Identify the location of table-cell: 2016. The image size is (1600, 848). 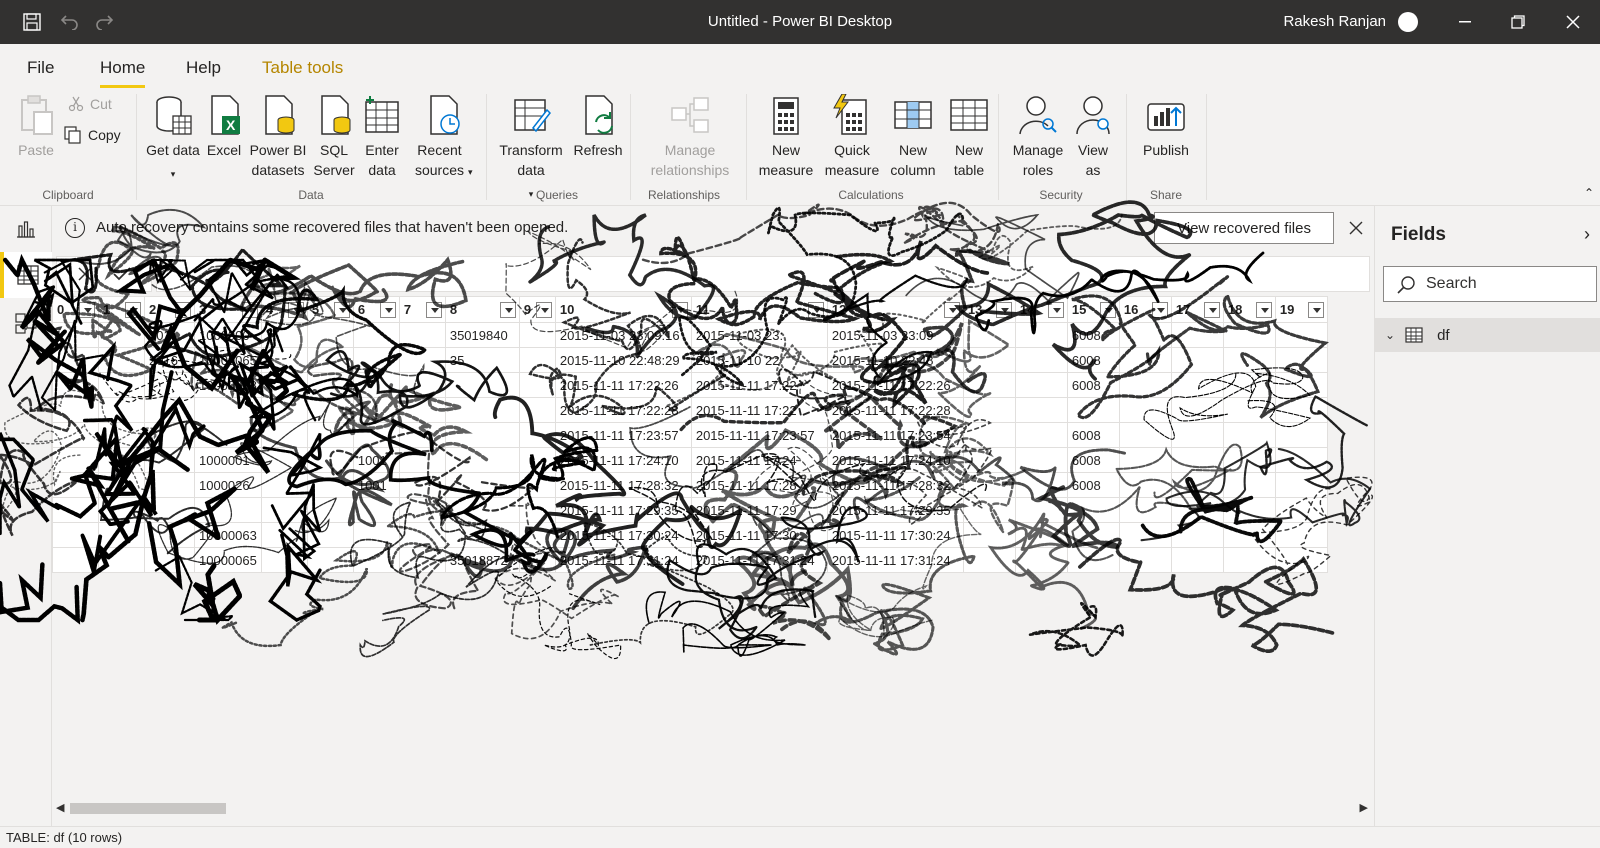
(169, 360).